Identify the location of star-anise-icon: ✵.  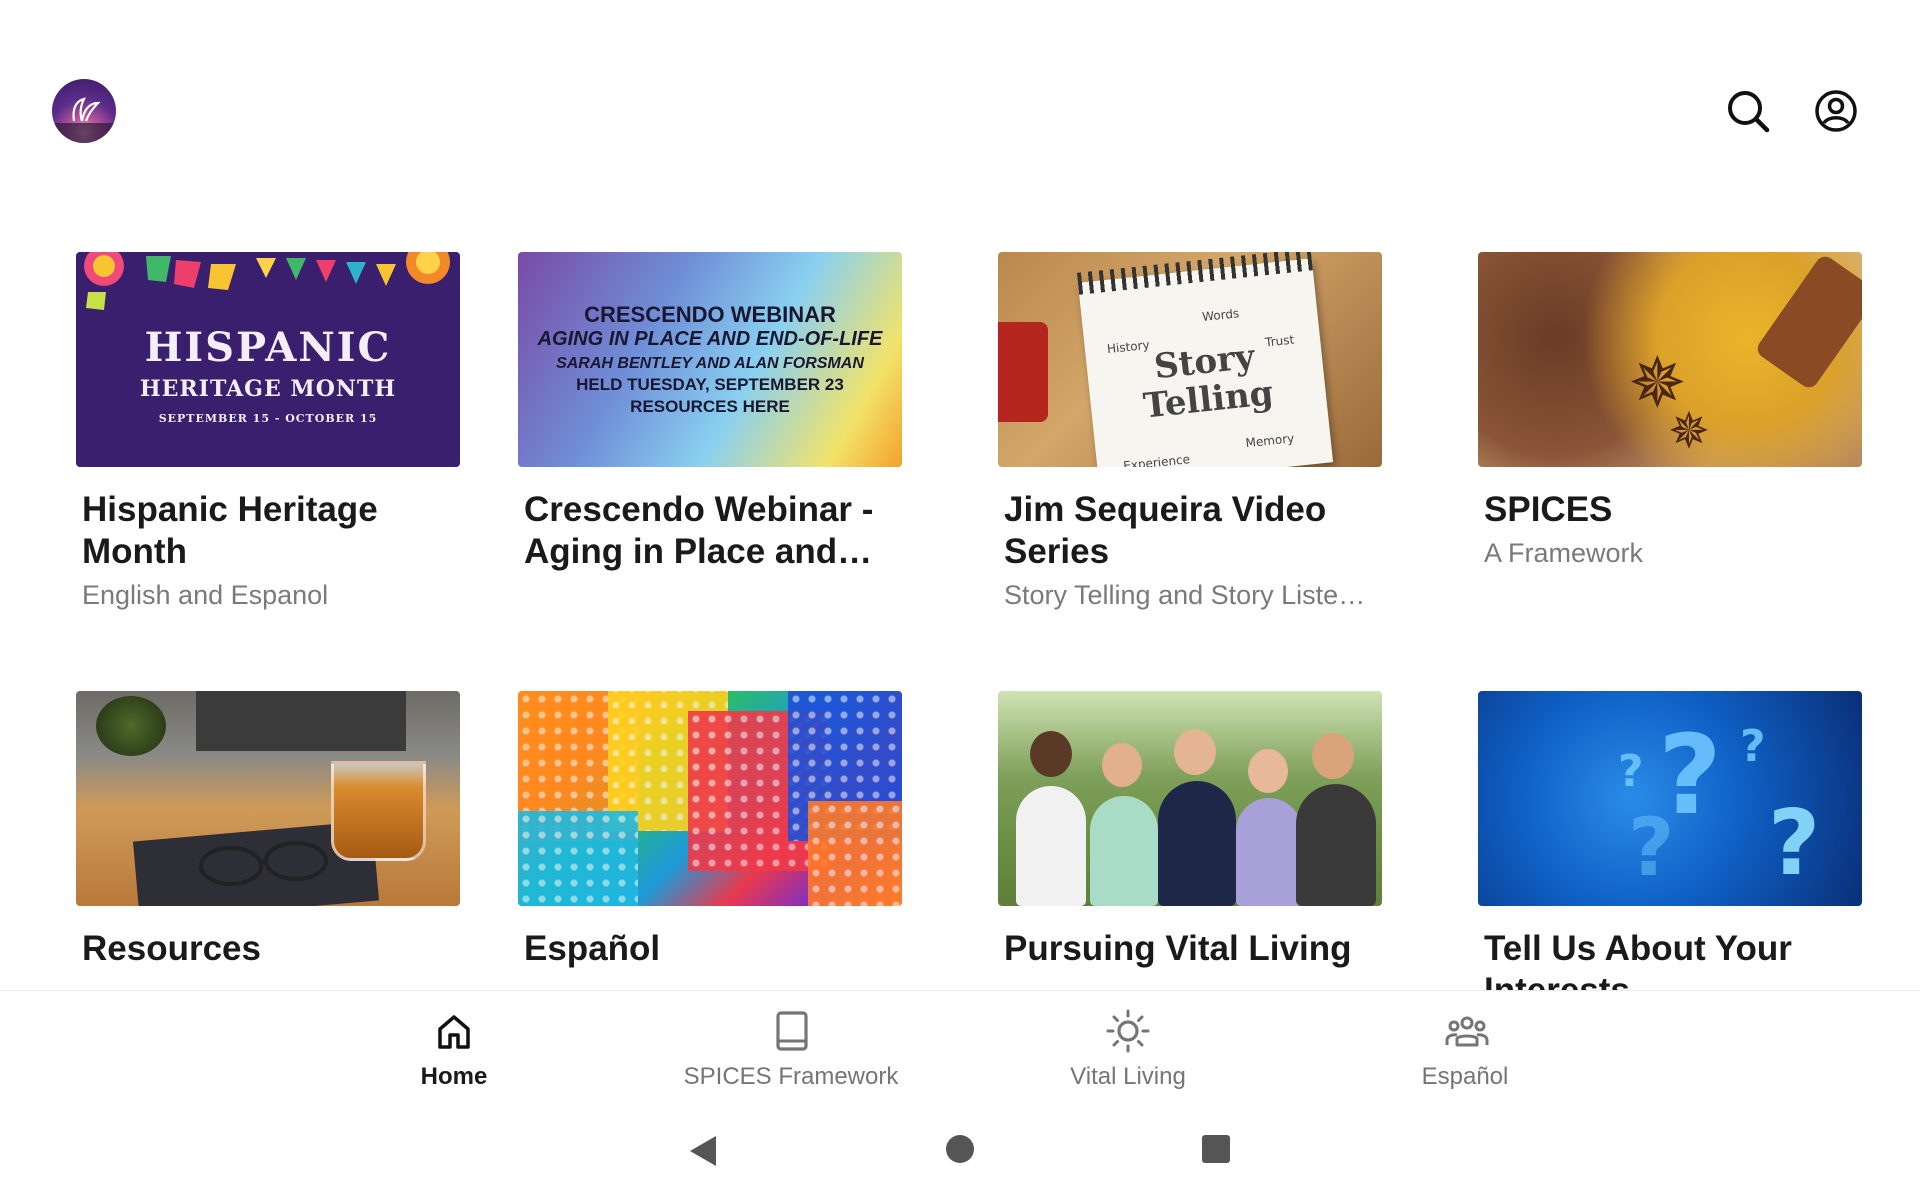
(1689, 431).